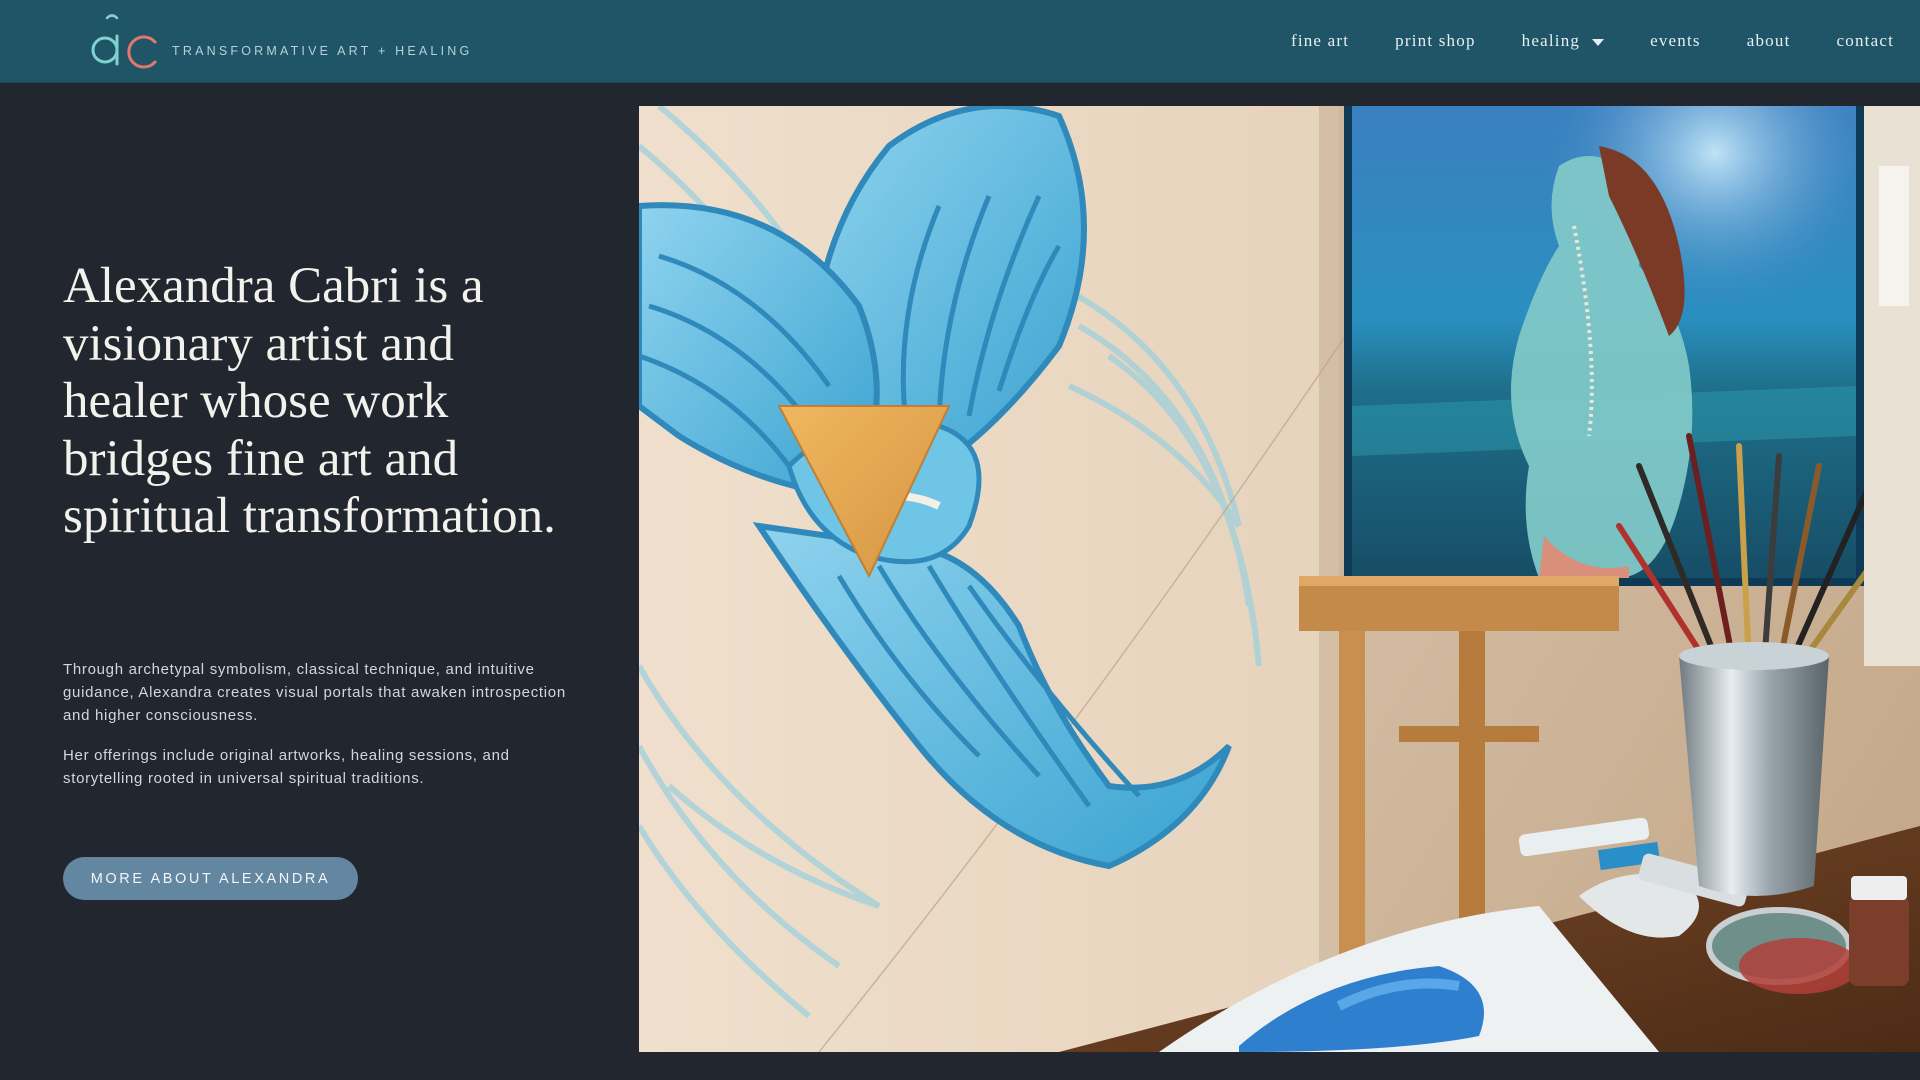  I want to click on nav-item-about: about, so click(1769, 41).